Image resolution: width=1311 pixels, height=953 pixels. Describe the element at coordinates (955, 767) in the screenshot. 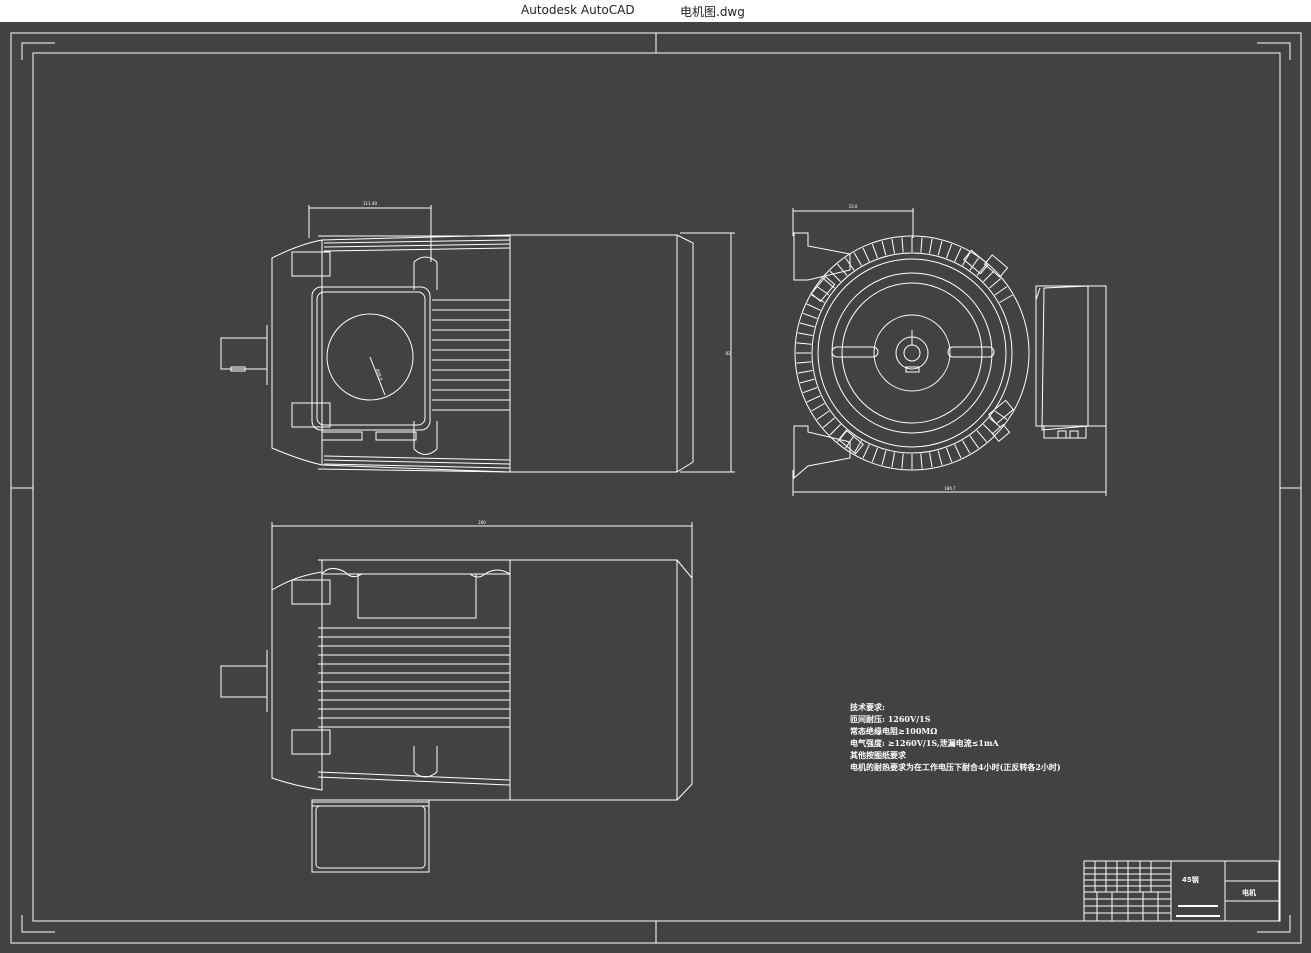

I see `tech-req-line-5: 电机的耐热要求为在工作电压下耐合4小时(正反转各2小时)` at that location.